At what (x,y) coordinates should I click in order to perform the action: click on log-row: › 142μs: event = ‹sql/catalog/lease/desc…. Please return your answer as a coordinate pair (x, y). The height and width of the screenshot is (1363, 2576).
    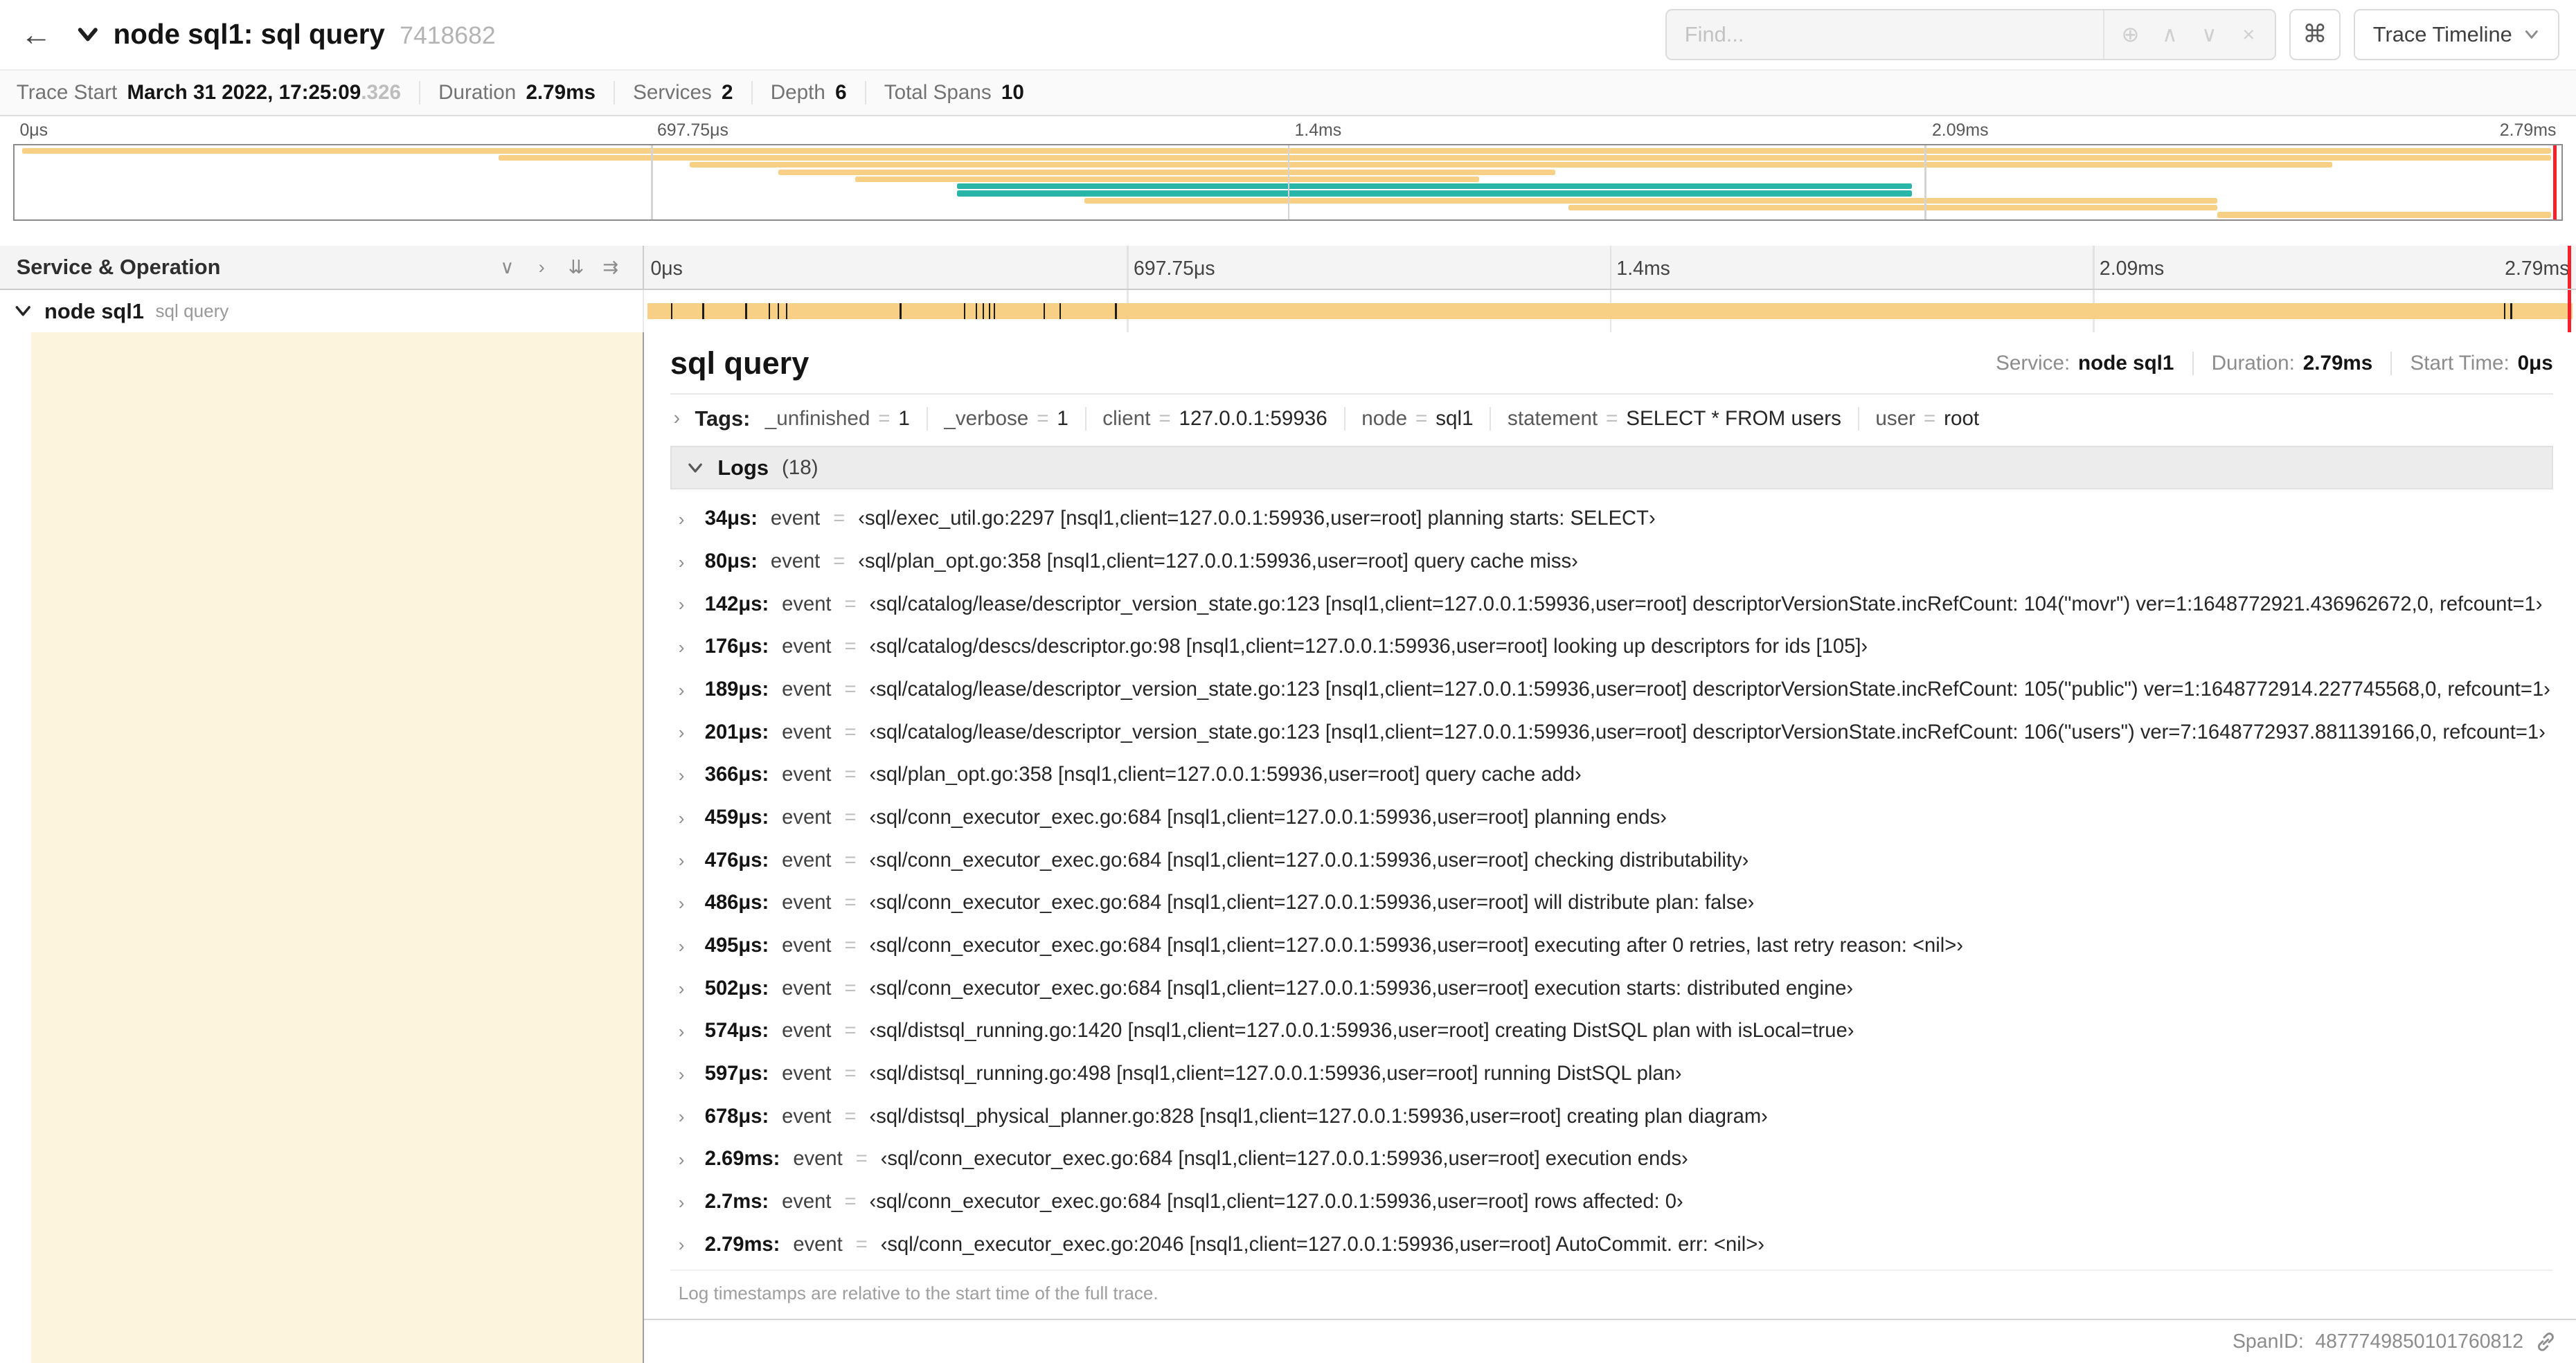
    Looking at the image, I should click on (1612, 604).